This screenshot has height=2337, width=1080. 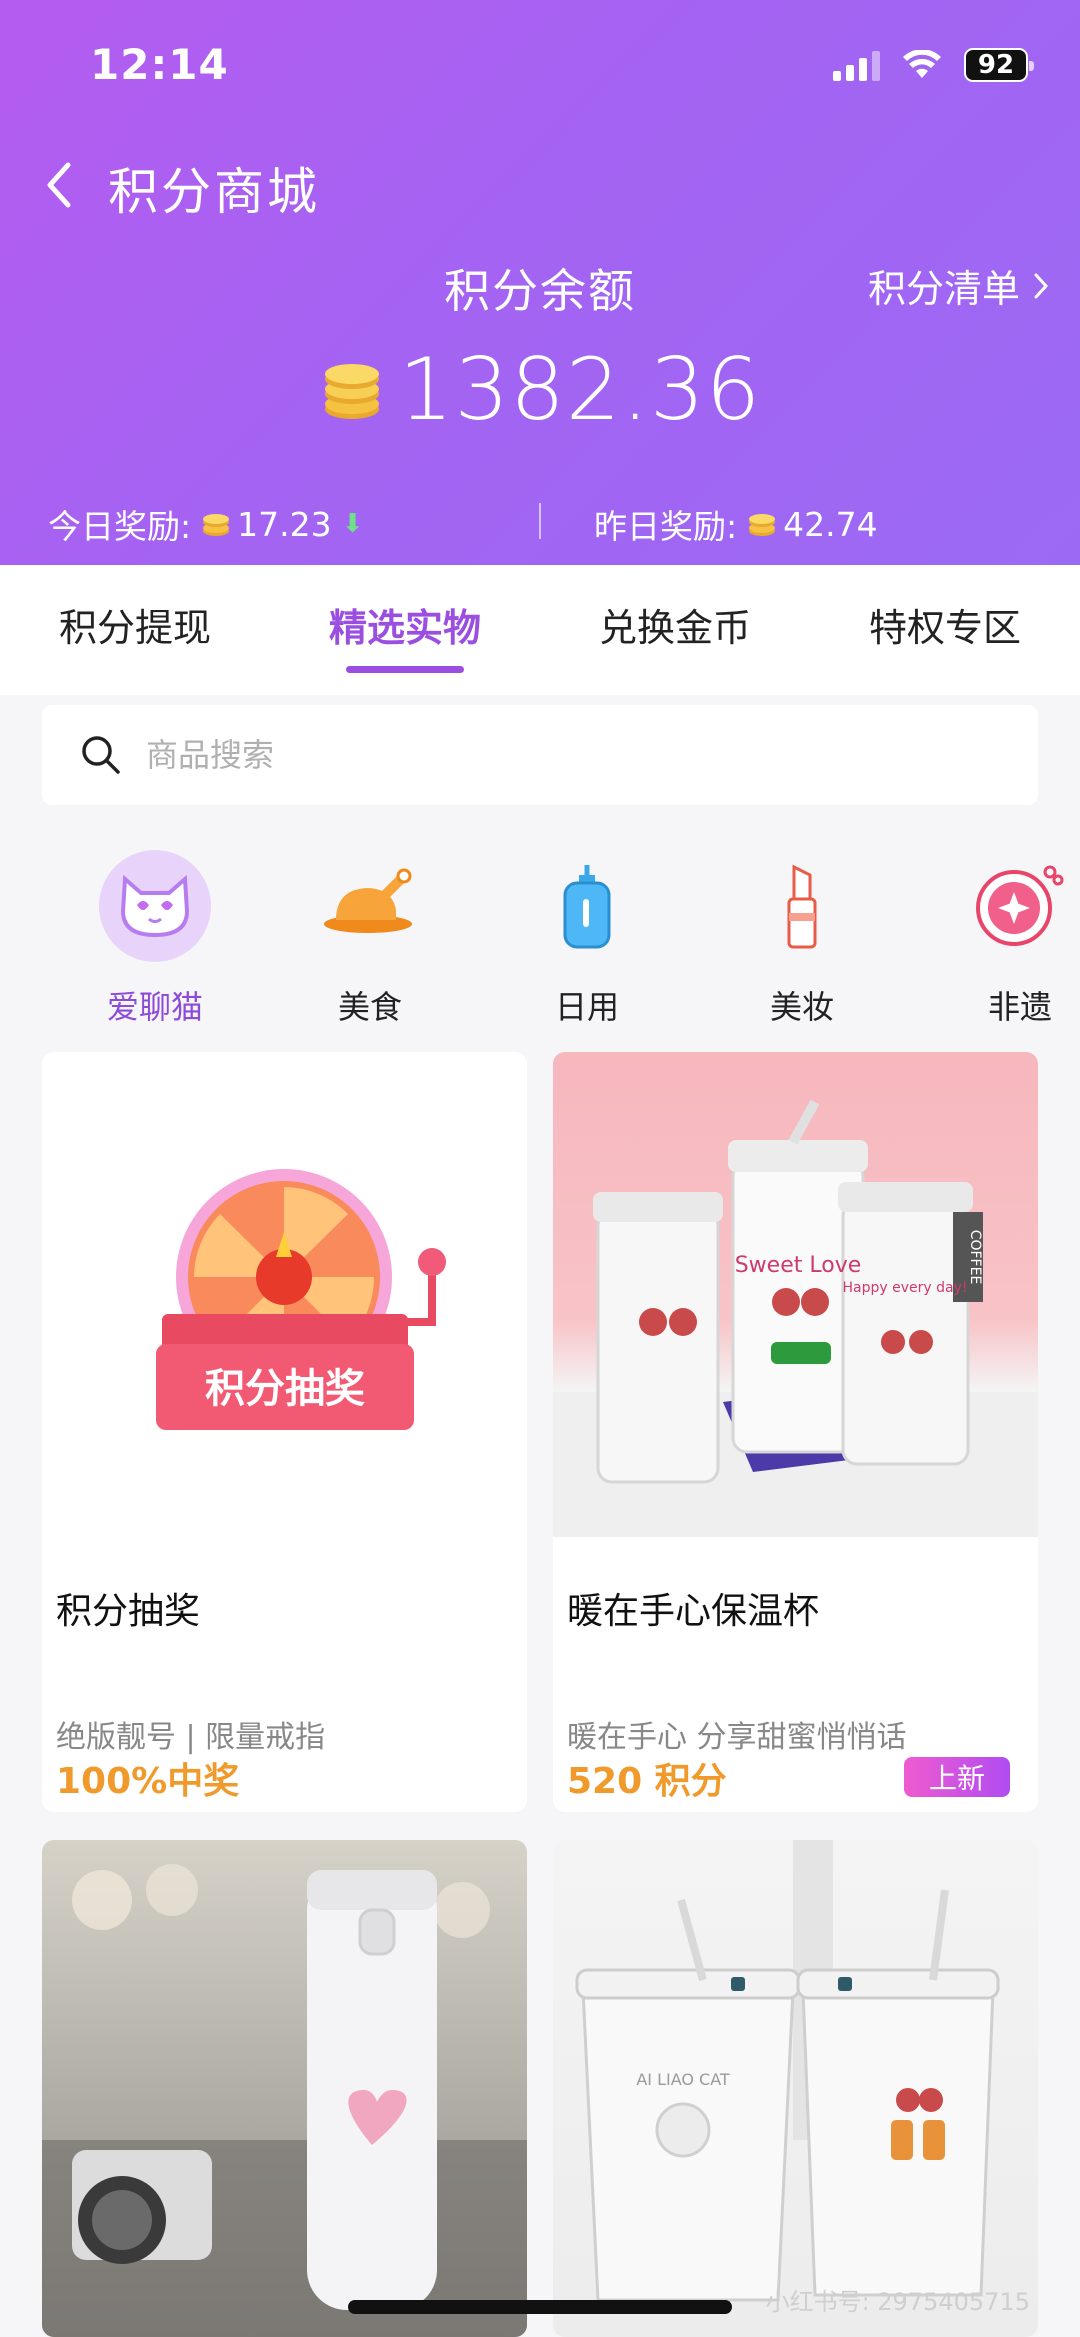 I want to click on category-food: 美食, so click(x=370, y=939).